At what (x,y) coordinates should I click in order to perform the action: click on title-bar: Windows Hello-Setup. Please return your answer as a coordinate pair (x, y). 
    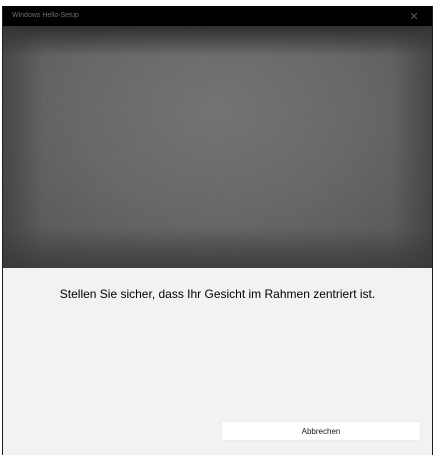
    Looking at the image, I should click on (217, 16).